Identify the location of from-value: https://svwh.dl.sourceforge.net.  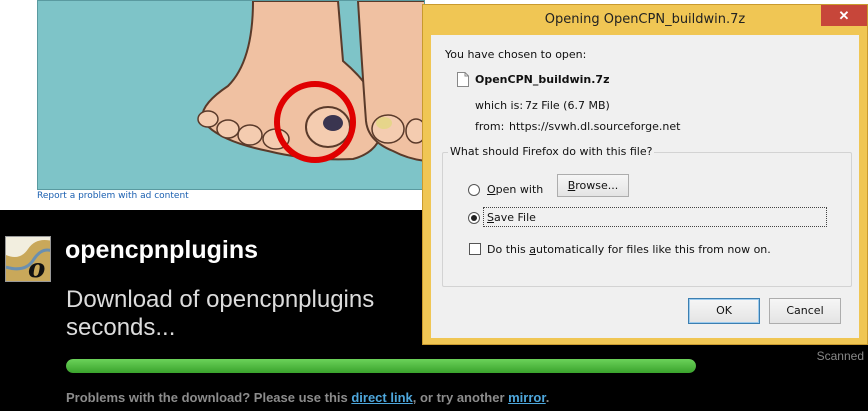
(595, 126).